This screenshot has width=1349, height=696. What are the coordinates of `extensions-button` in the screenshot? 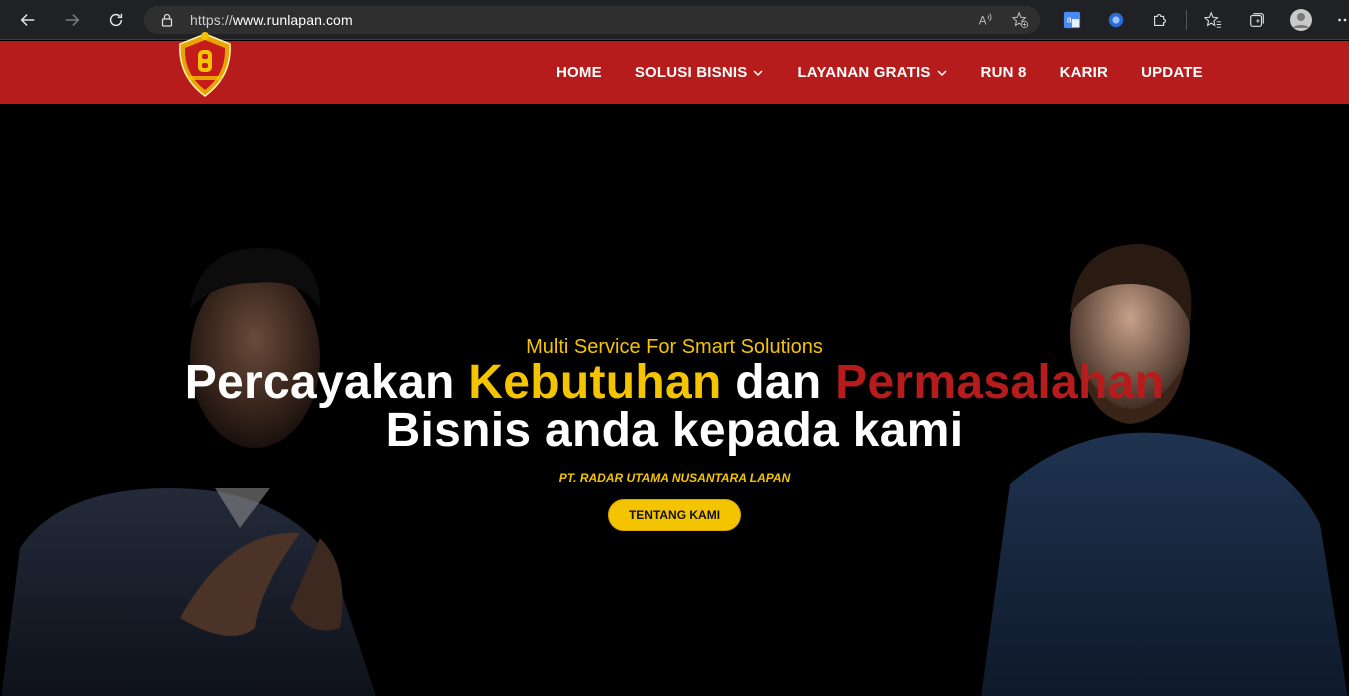 It's located at (1160, 20).